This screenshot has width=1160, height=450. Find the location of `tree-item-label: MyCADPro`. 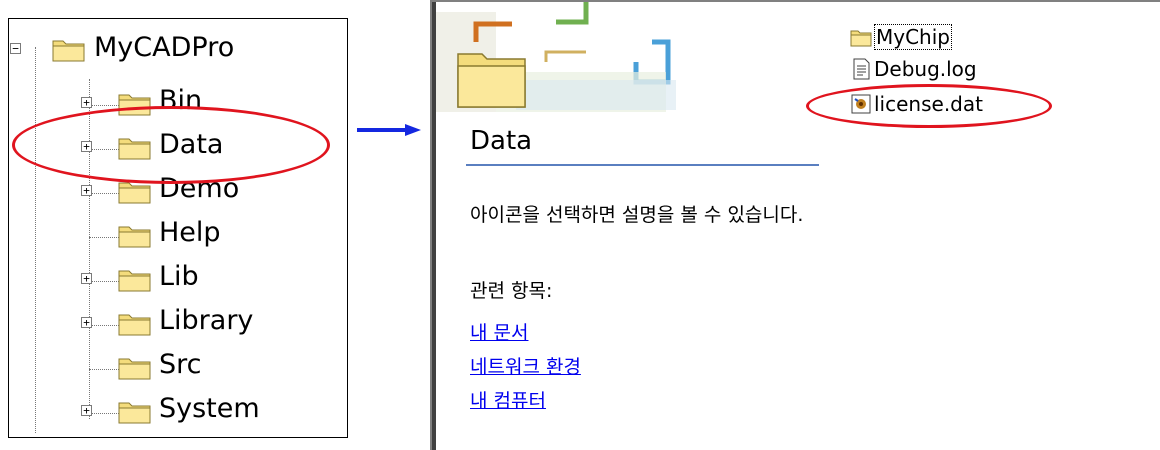

tree-item-label: MyCADPro is located at coordinates (164, 47).